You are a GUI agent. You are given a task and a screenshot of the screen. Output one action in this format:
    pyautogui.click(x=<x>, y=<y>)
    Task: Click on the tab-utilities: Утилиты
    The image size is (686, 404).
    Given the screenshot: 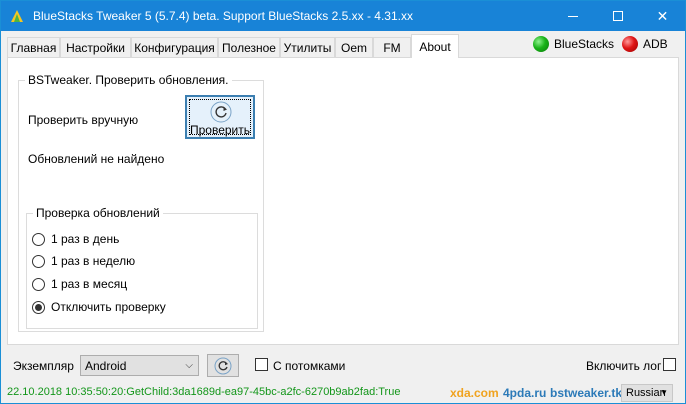 What is the action you would take?
    pyautogui.click(x=307, y=47)
    